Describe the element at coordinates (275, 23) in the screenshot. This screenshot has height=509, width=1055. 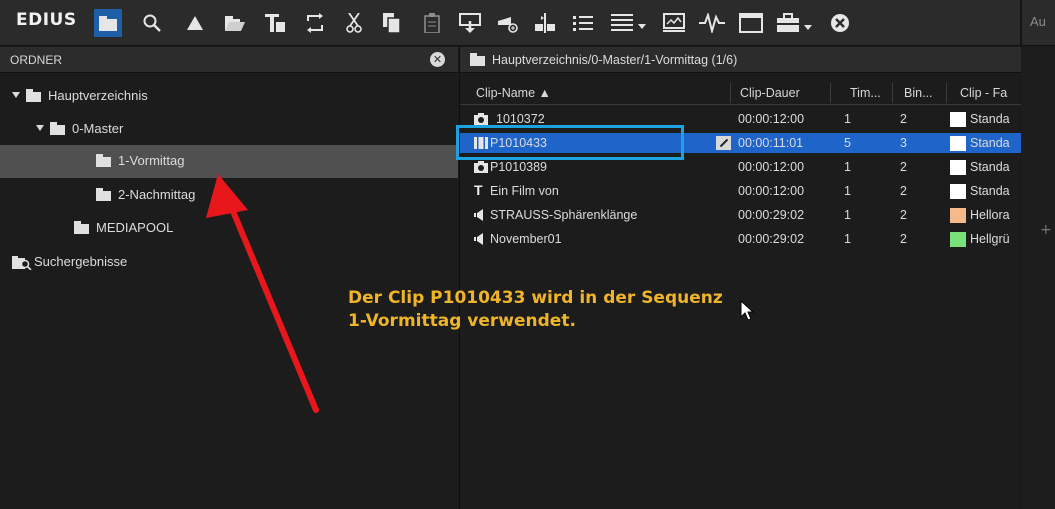
I see `title-icon` at that location.